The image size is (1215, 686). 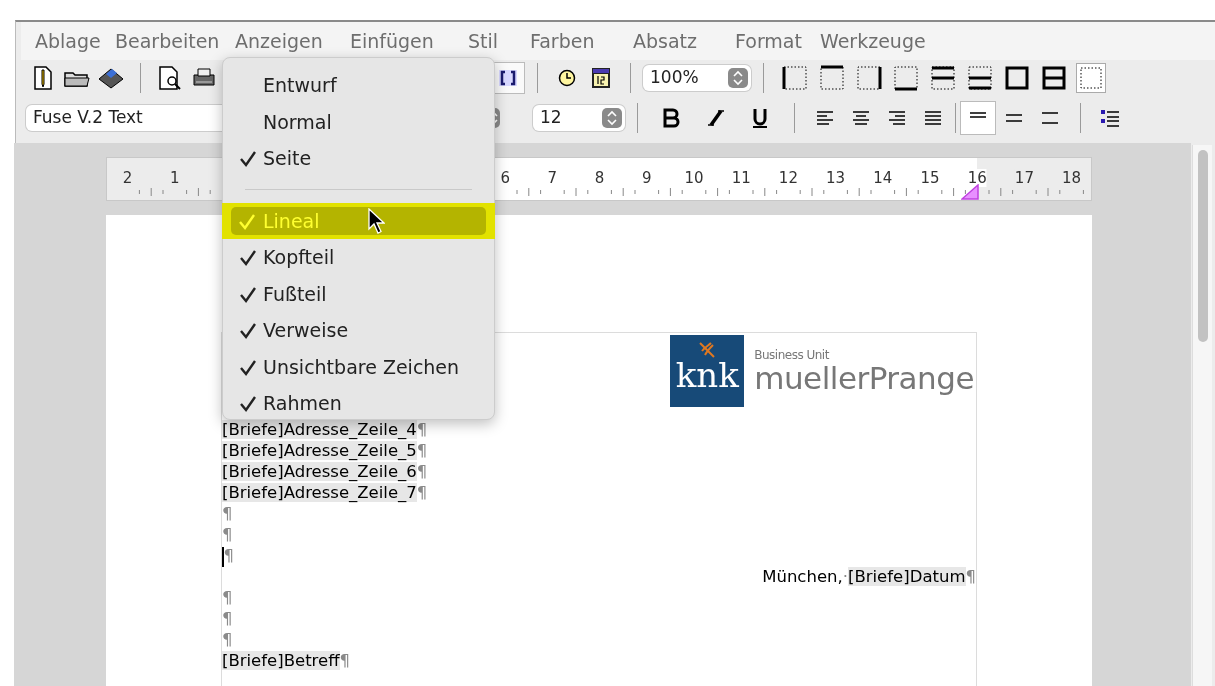 I want to click on calendar-icon, so click(x=601, y=78).